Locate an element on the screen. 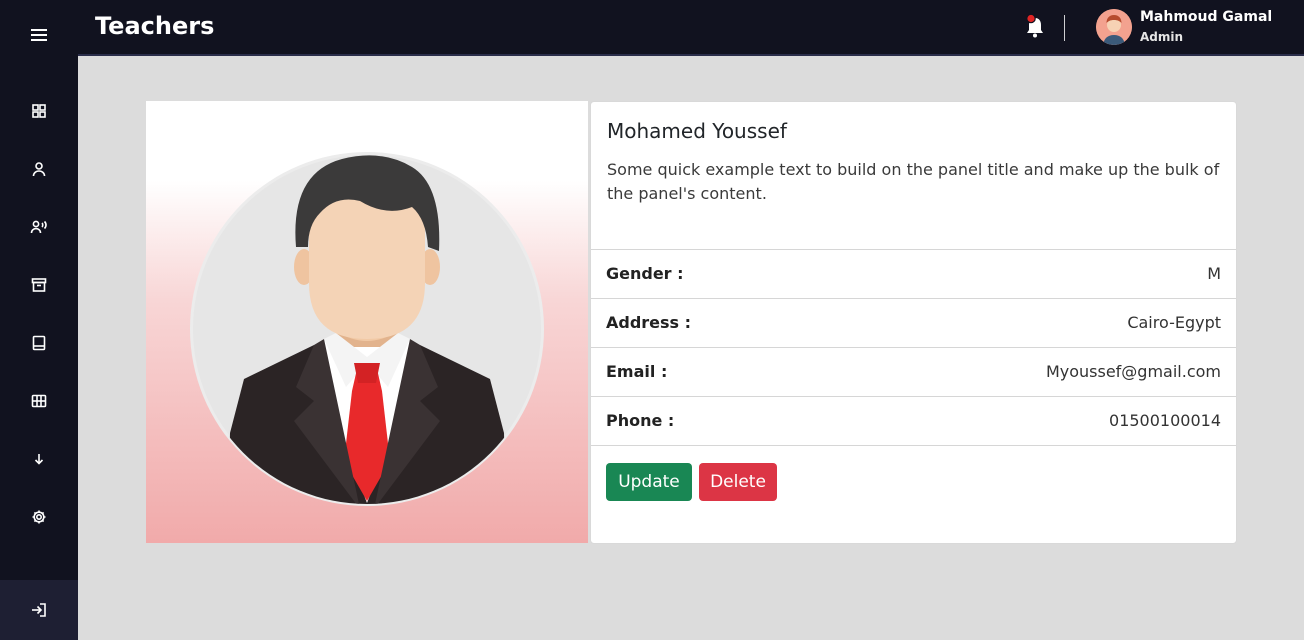 This screenshot has width=1304, height=640. user-icon is located at coordinates (39, 169).